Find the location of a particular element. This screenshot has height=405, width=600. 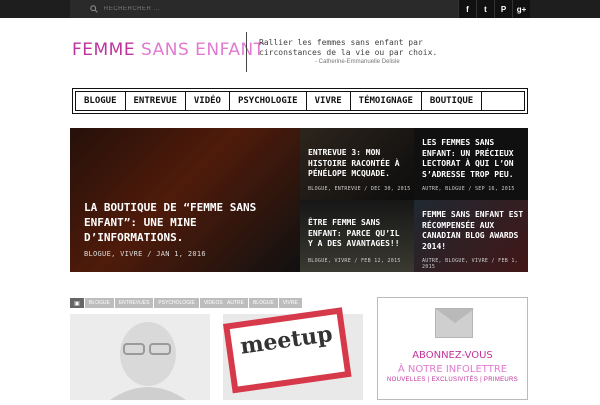

post-2-tag: BLOGUE is located at coordinates (263, 303).